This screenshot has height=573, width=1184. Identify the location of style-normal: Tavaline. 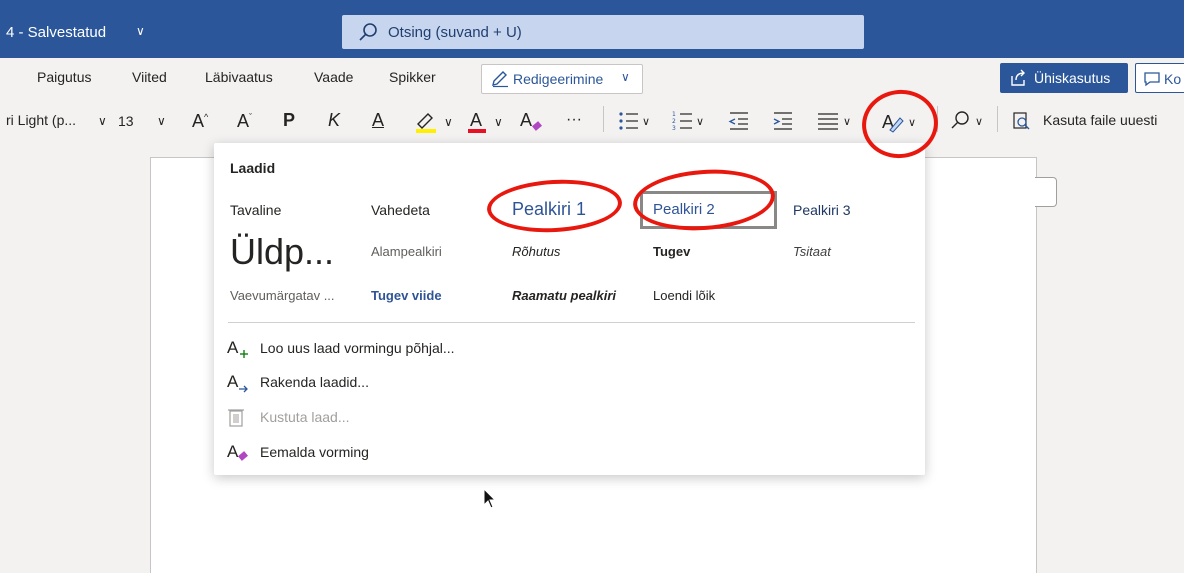
(255, 210).